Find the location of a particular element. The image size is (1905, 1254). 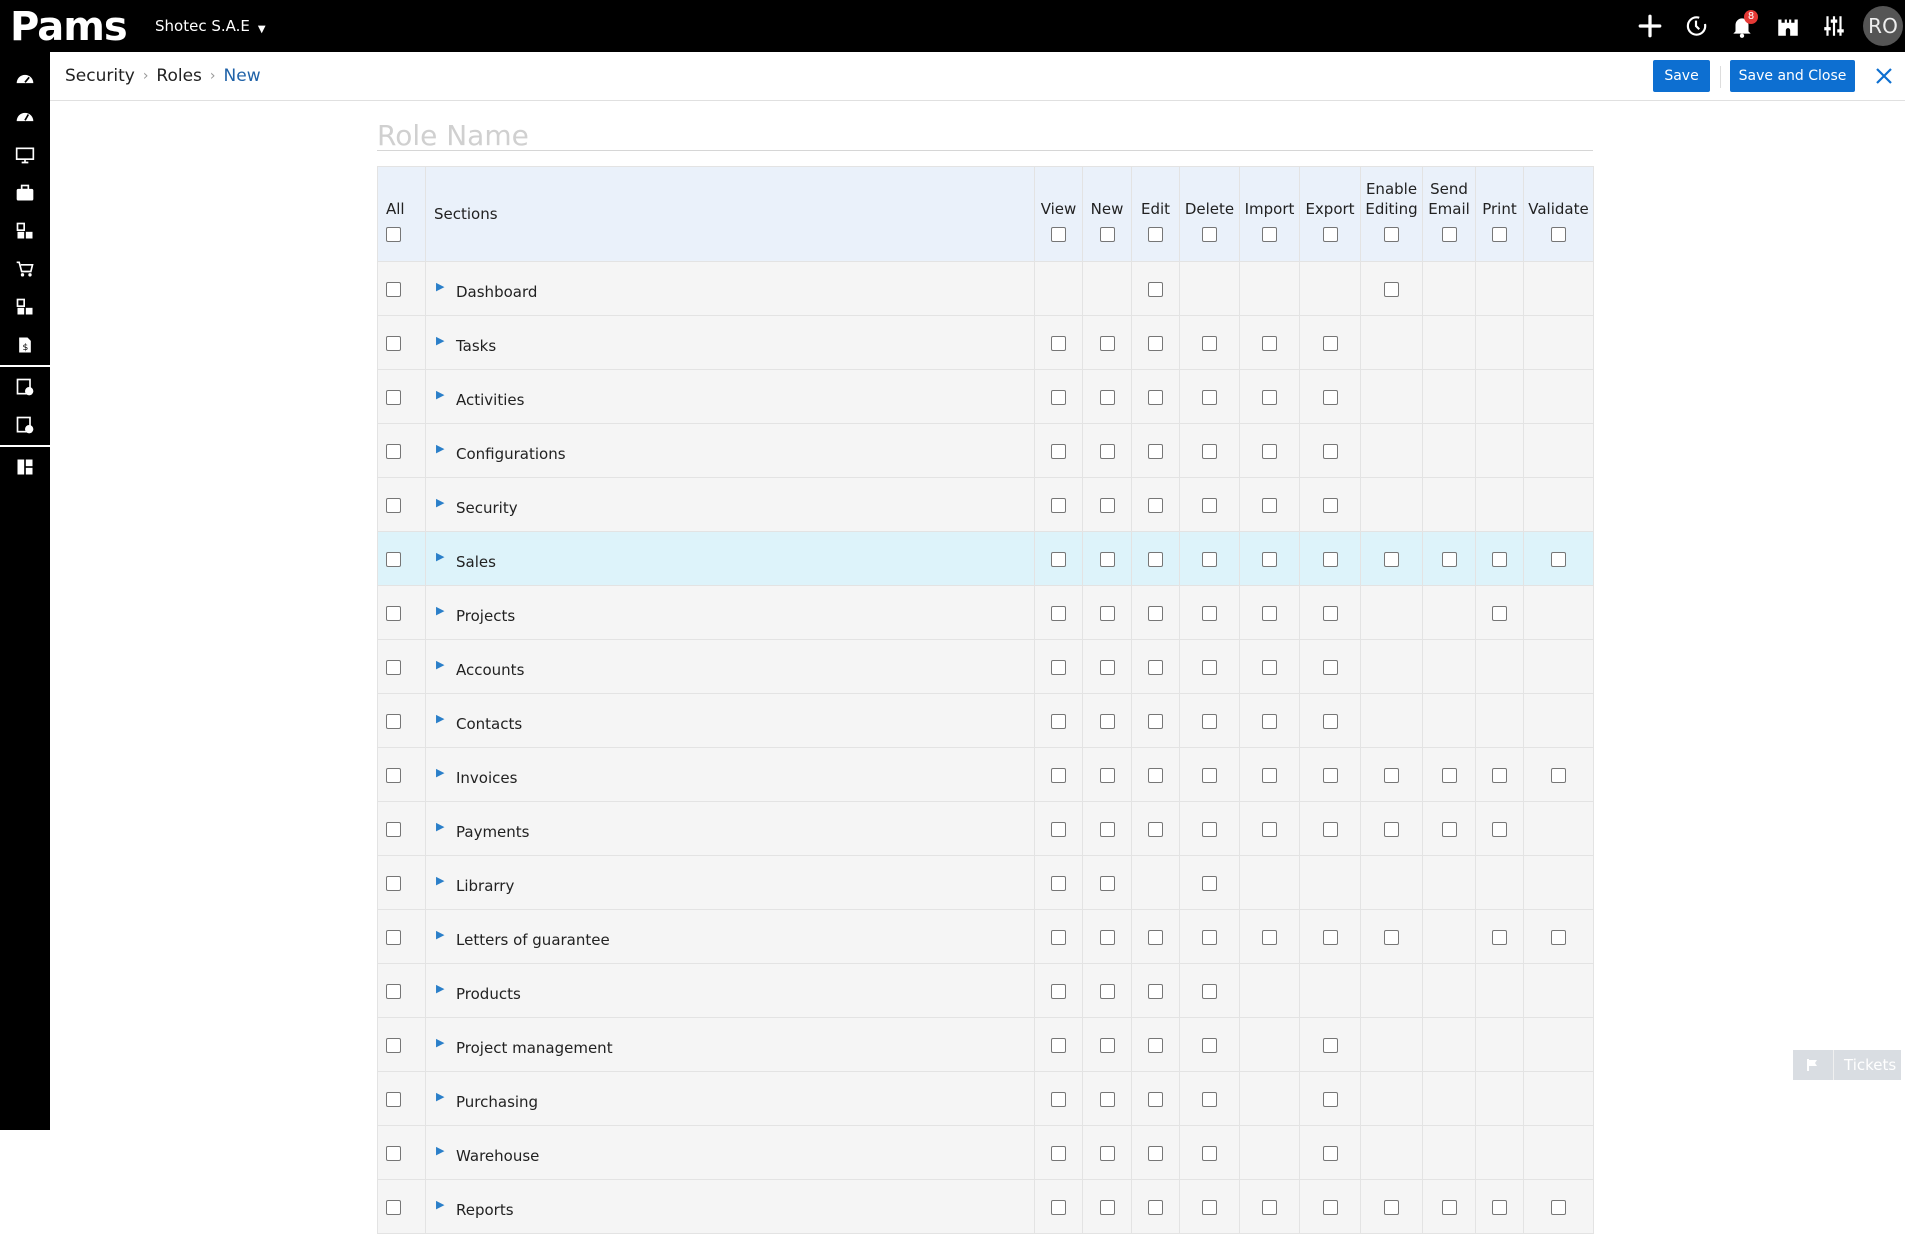

company-selector: Shotec S.A.E ▼ is located at coordinates (210, 26).